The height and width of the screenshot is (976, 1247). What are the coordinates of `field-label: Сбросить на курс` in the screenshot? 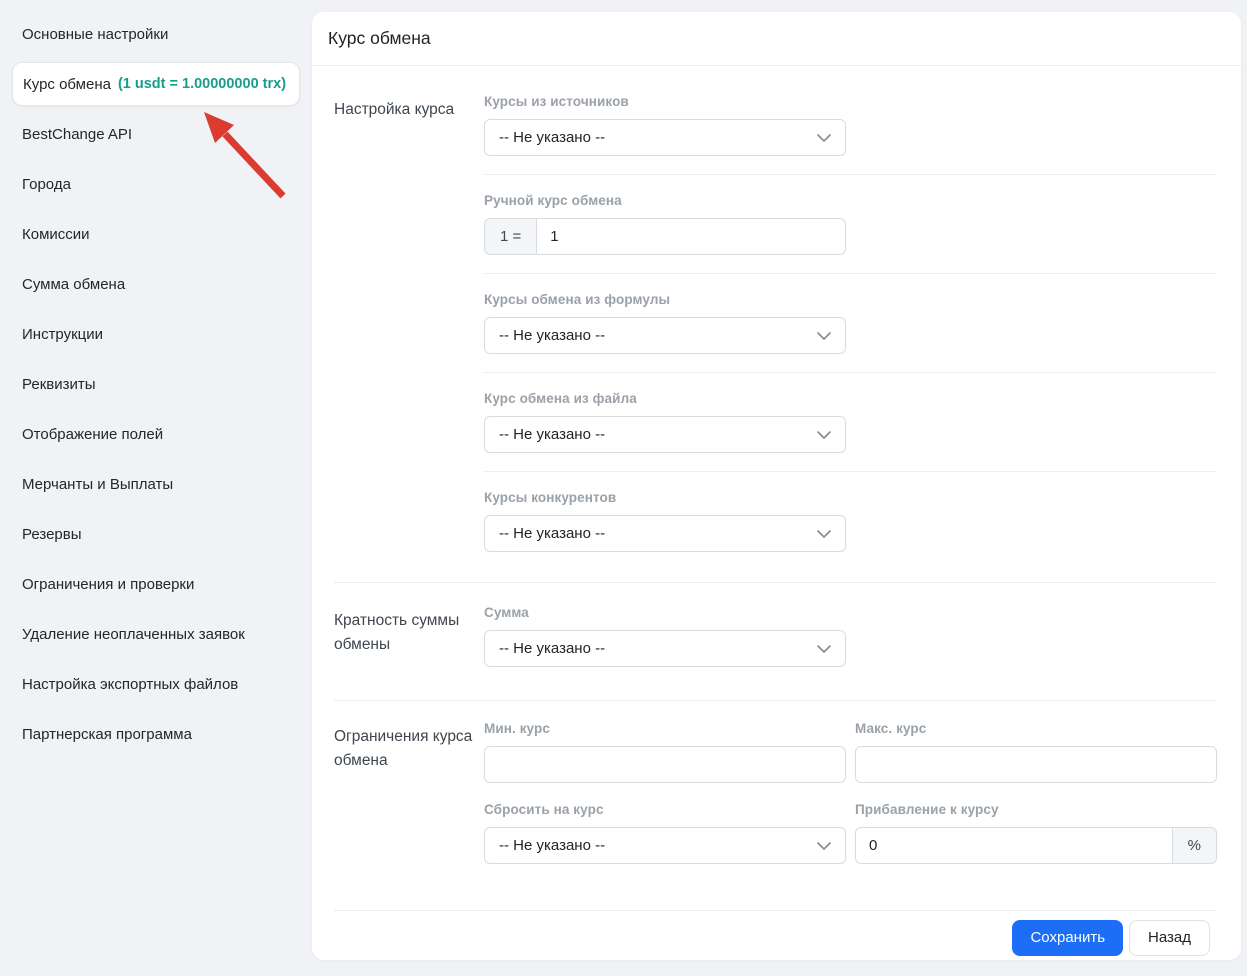 It's located at (544, 809).